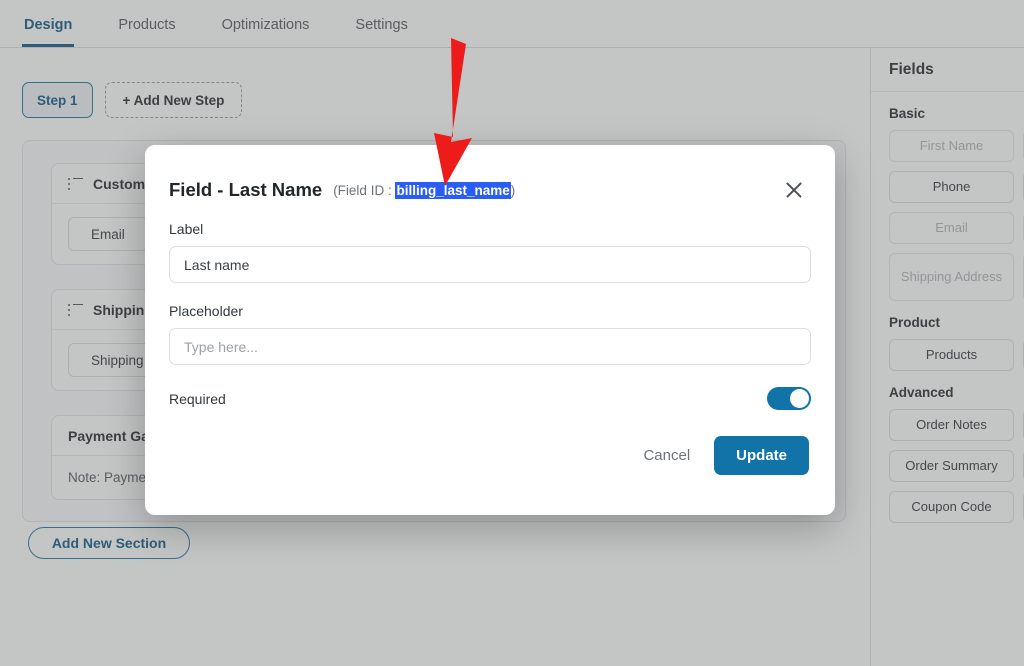 This screenshot has height=666, width=1024. What do you see at coordinates (490, 442) in the screenshot?
I see `modal-actions: Cancel Update` at bounding box center [490, 442].